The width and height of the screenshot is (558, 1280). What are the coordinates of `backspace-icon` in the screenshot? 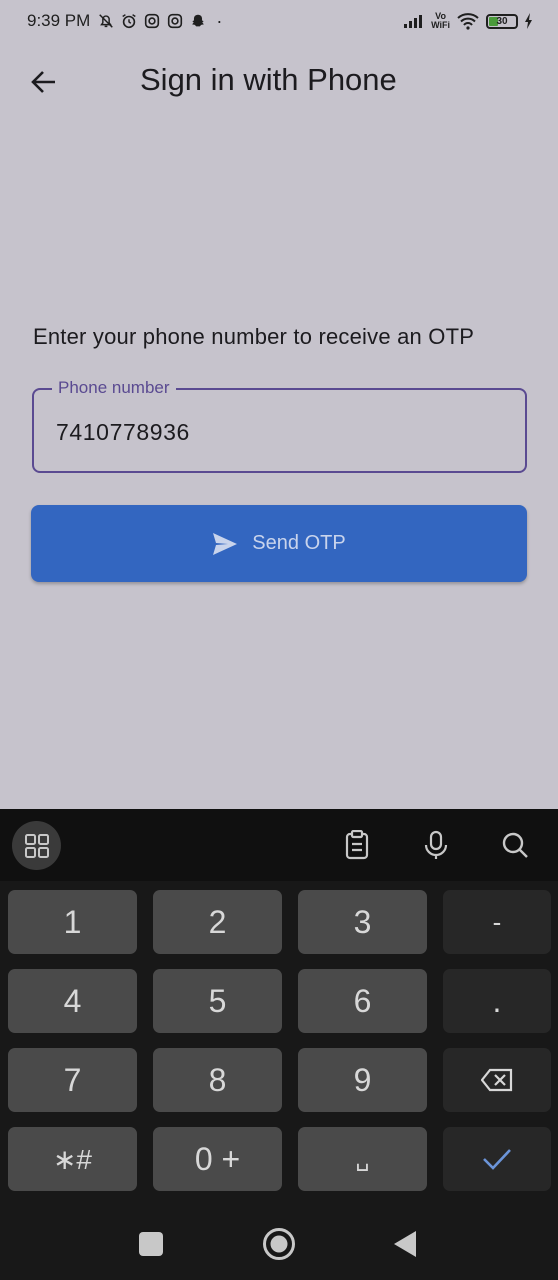 It's located at (497, 1080).